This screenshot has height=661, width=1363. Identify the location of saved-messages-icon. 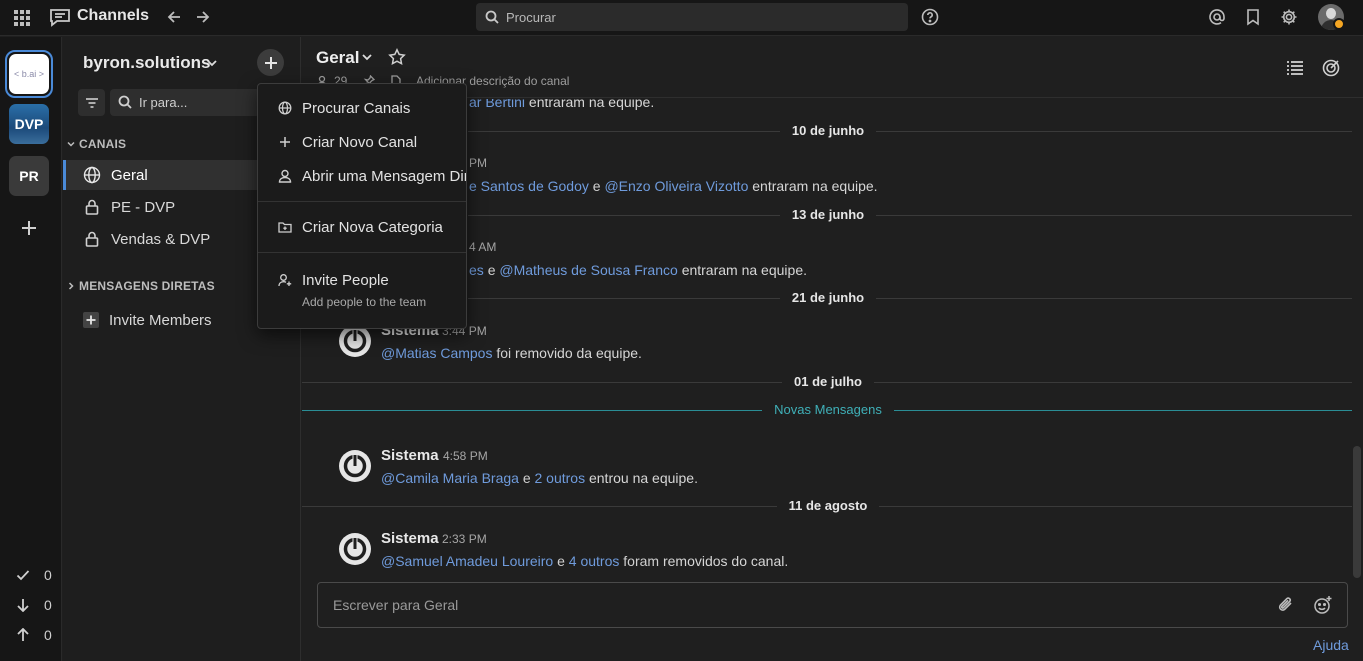
(1253, 17).